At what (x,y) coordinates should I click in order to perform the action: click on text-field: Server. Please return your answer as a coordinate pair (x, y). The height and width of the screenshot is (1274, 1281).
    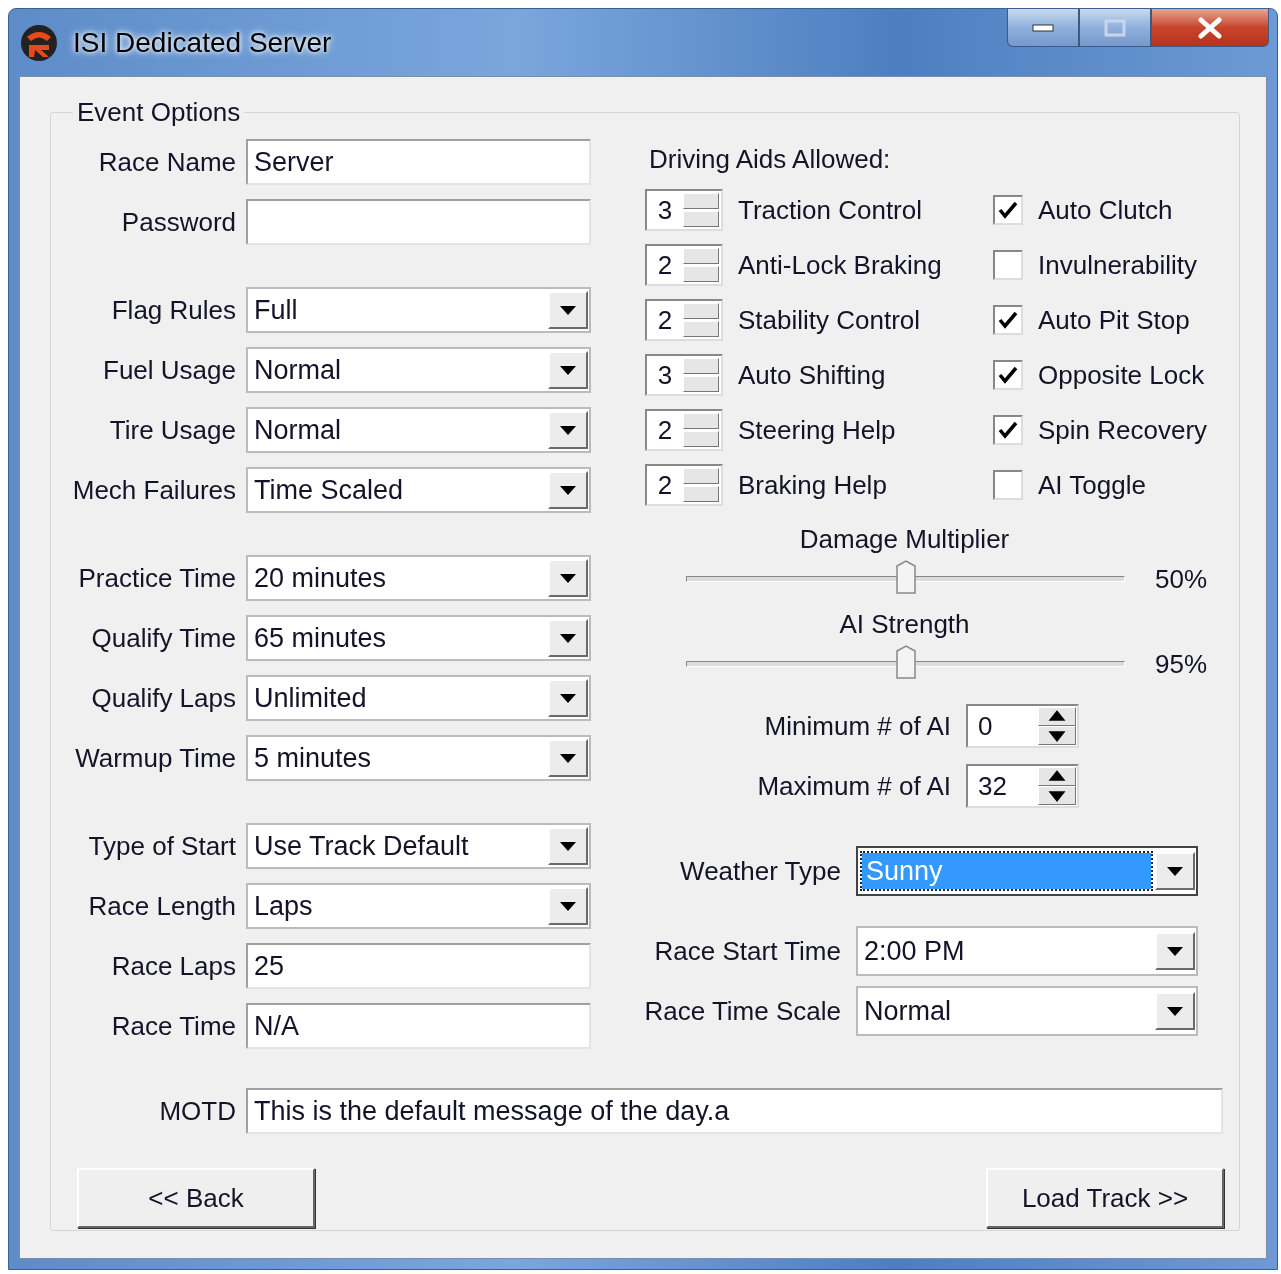
    Looking at the image, I should click on (418, 162).